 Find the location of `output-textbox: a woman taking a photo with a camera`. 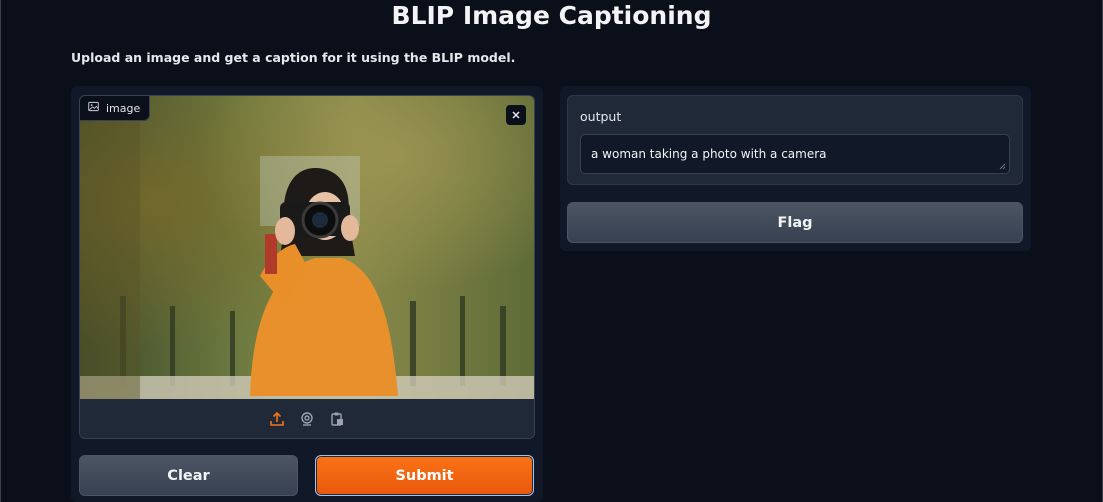

output-textbox: a woman taking a photo with a camera is located at coordinates (795, 154).